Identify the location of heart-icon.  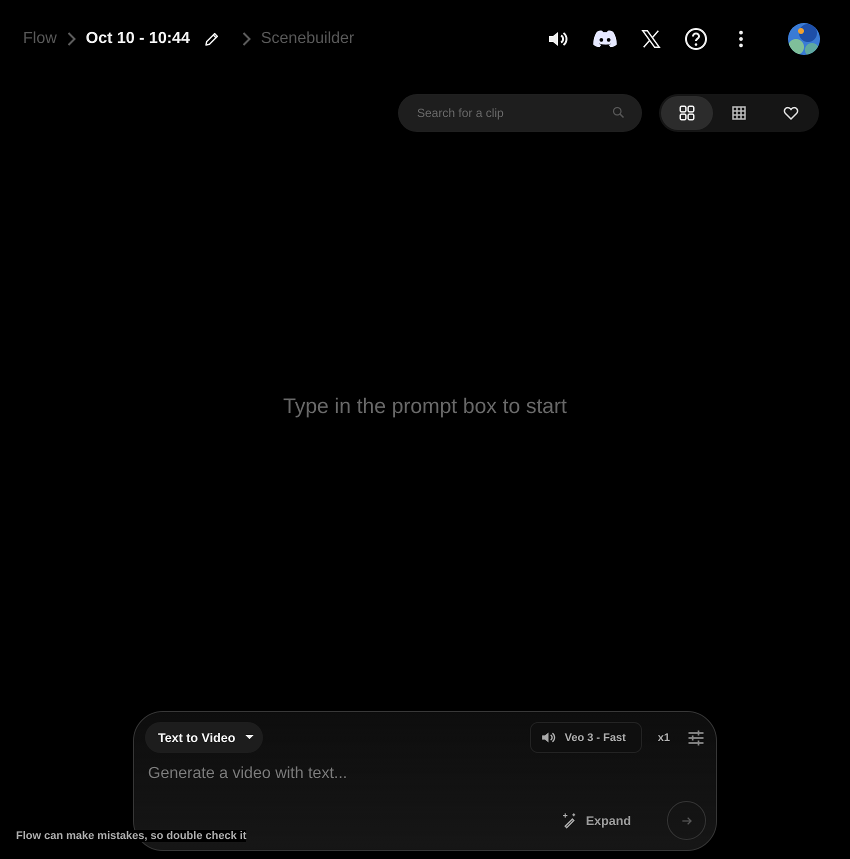
(791, 113).